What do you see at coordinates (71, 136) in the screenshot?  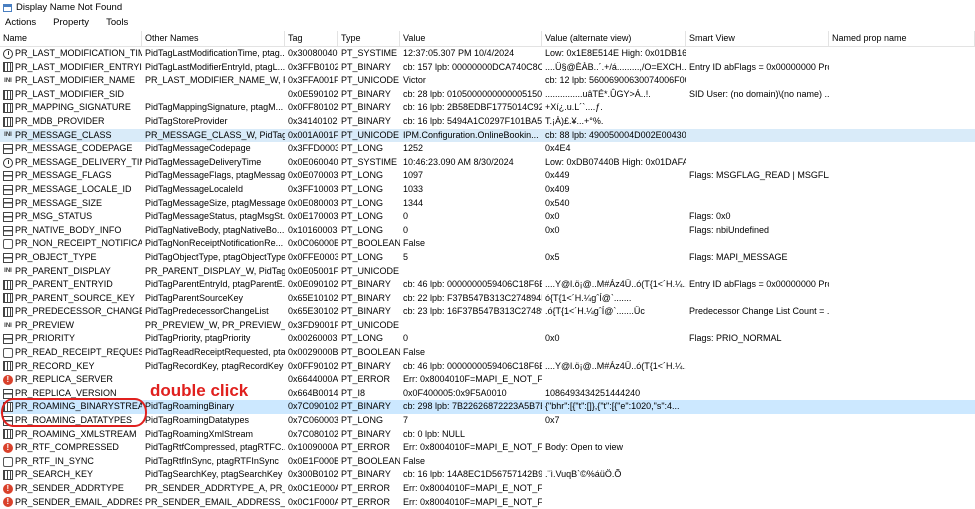 I see `cell-name: INI PR_MESSAGE_CLASS` at bounding box center [71, 136].